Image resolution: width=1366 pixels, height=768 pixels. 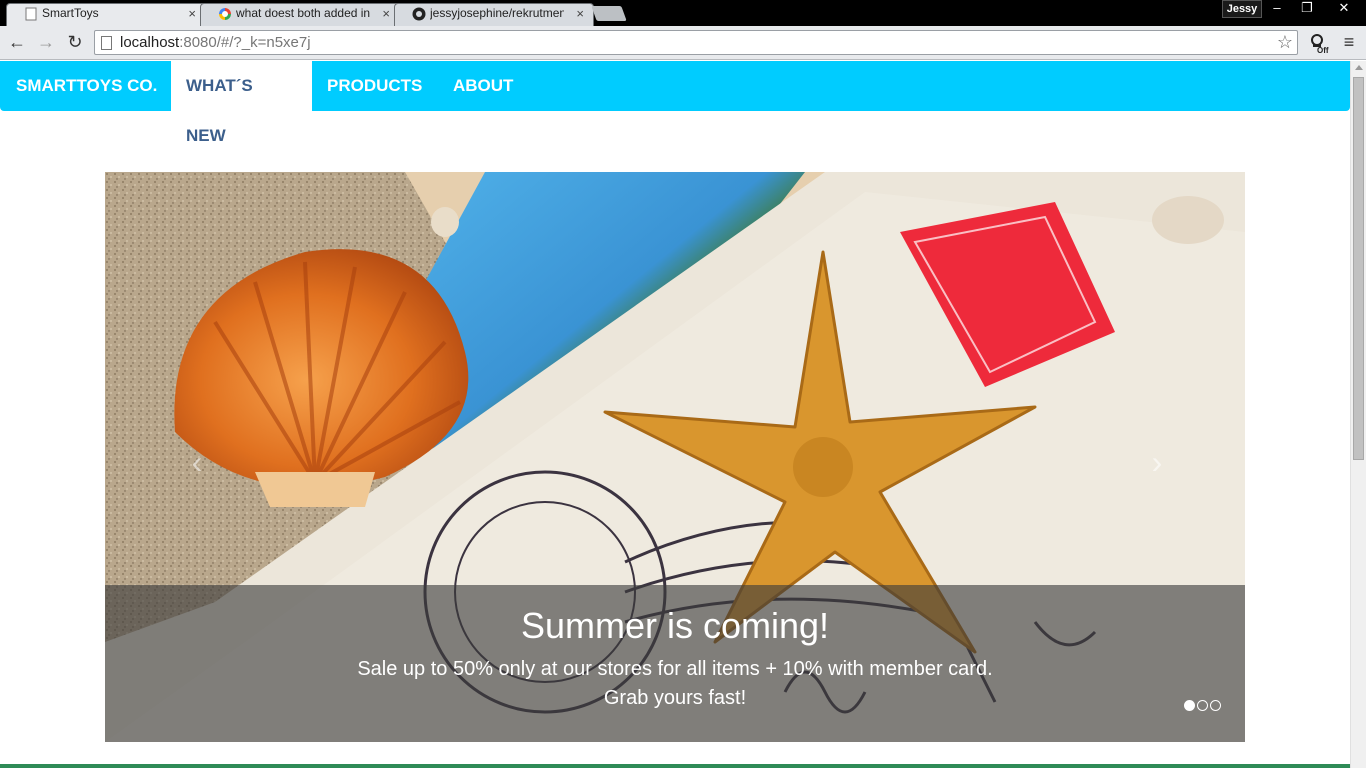 What do you see at coordinates (419, 14) in the screenshot?
I see `github-icon` at bounding box center [419, 14].